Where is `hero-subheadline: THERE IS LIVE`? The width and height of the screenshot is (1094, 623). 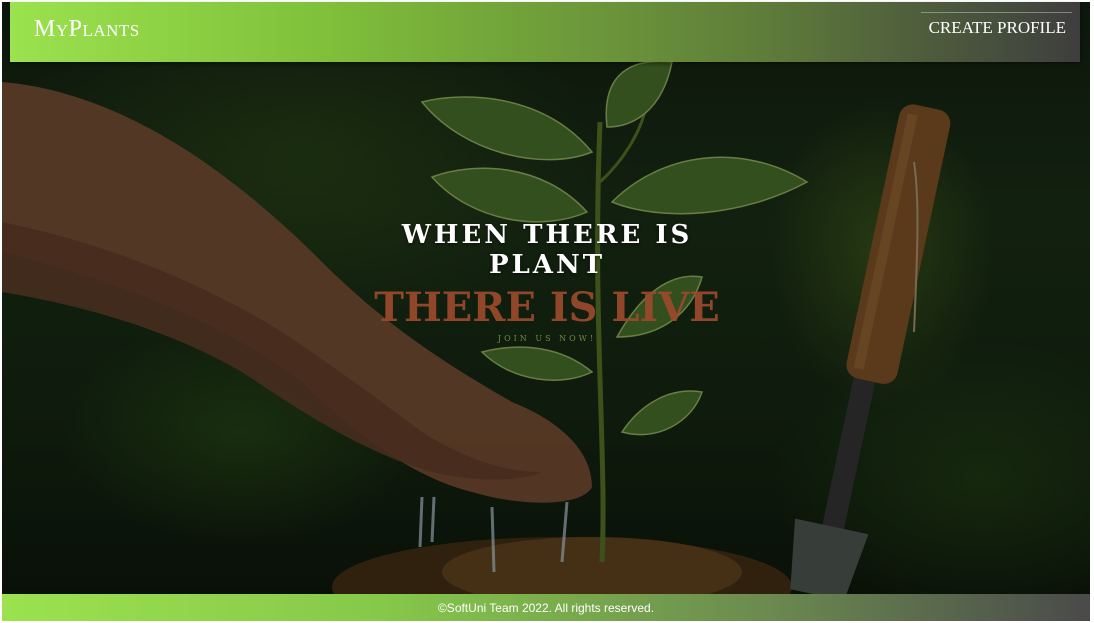 hero-subheadline: THERE IS LIVE is located at coordinates (547, 307).